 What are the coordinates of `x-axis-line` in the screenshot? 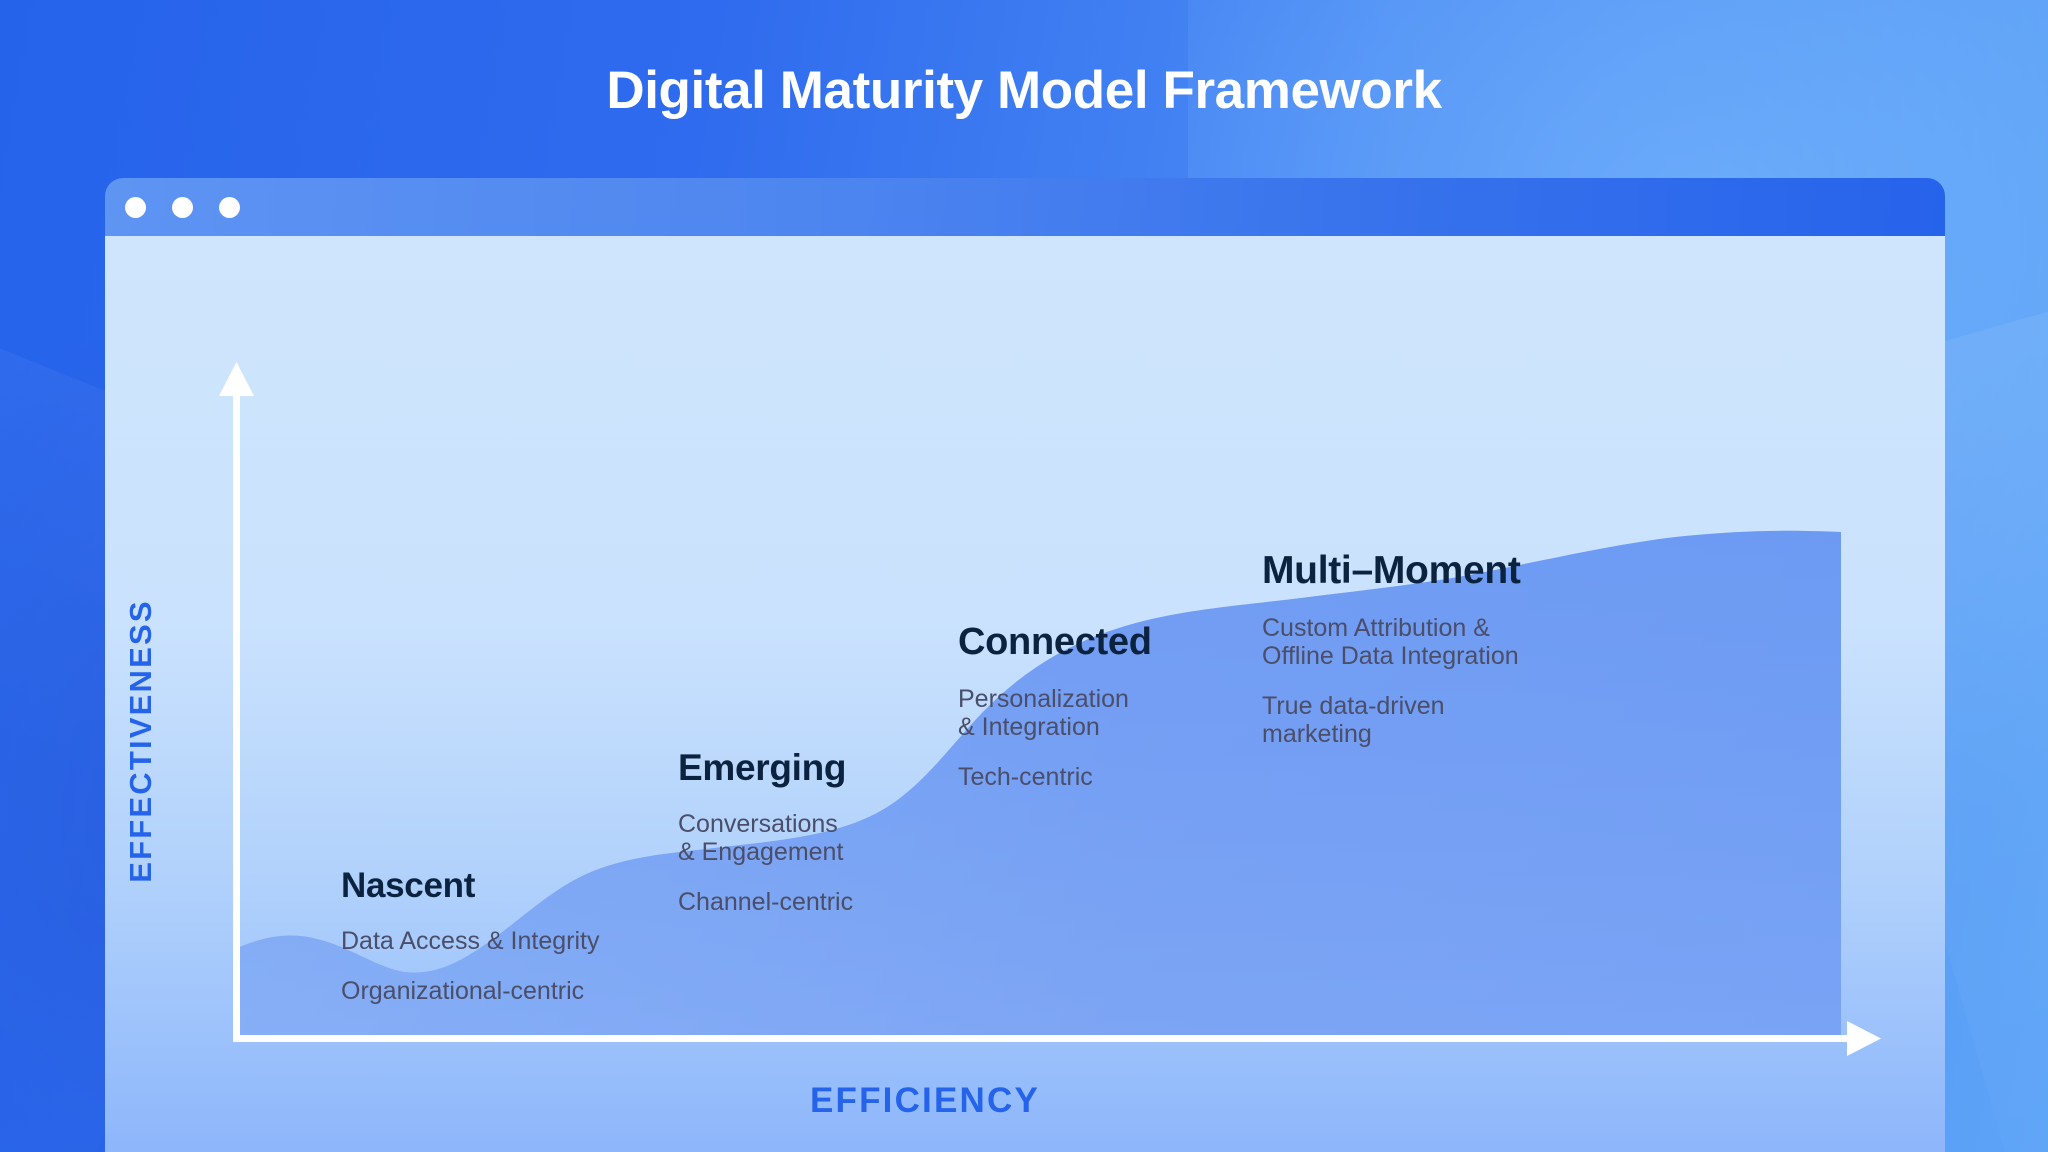 It's located at (1045, 1038).